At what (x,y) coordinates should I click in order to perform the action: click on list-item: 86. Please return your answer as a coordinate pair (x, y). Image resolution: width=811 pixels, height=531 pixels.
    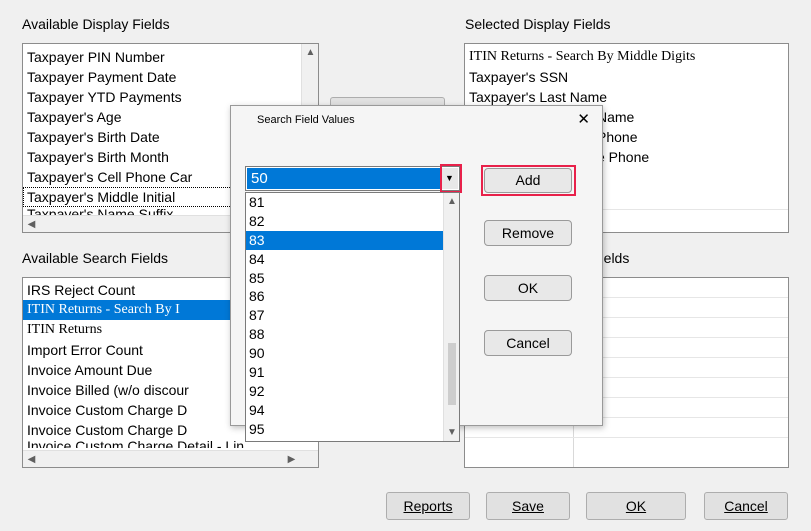
    Looking at the image, I should click on (352, 296).